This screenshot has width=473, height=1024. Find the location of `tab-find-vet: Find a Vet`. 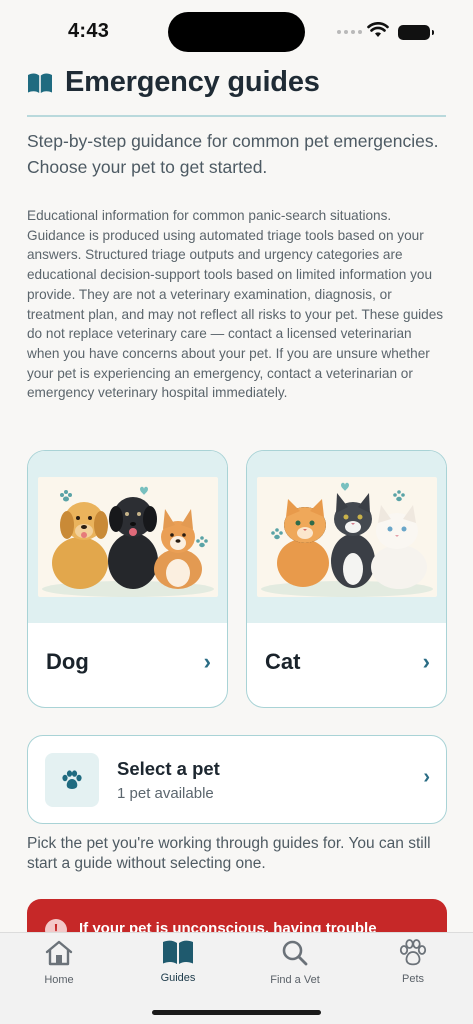

tab-find-vet: Find a Vet is located at coordinates (295, 962).